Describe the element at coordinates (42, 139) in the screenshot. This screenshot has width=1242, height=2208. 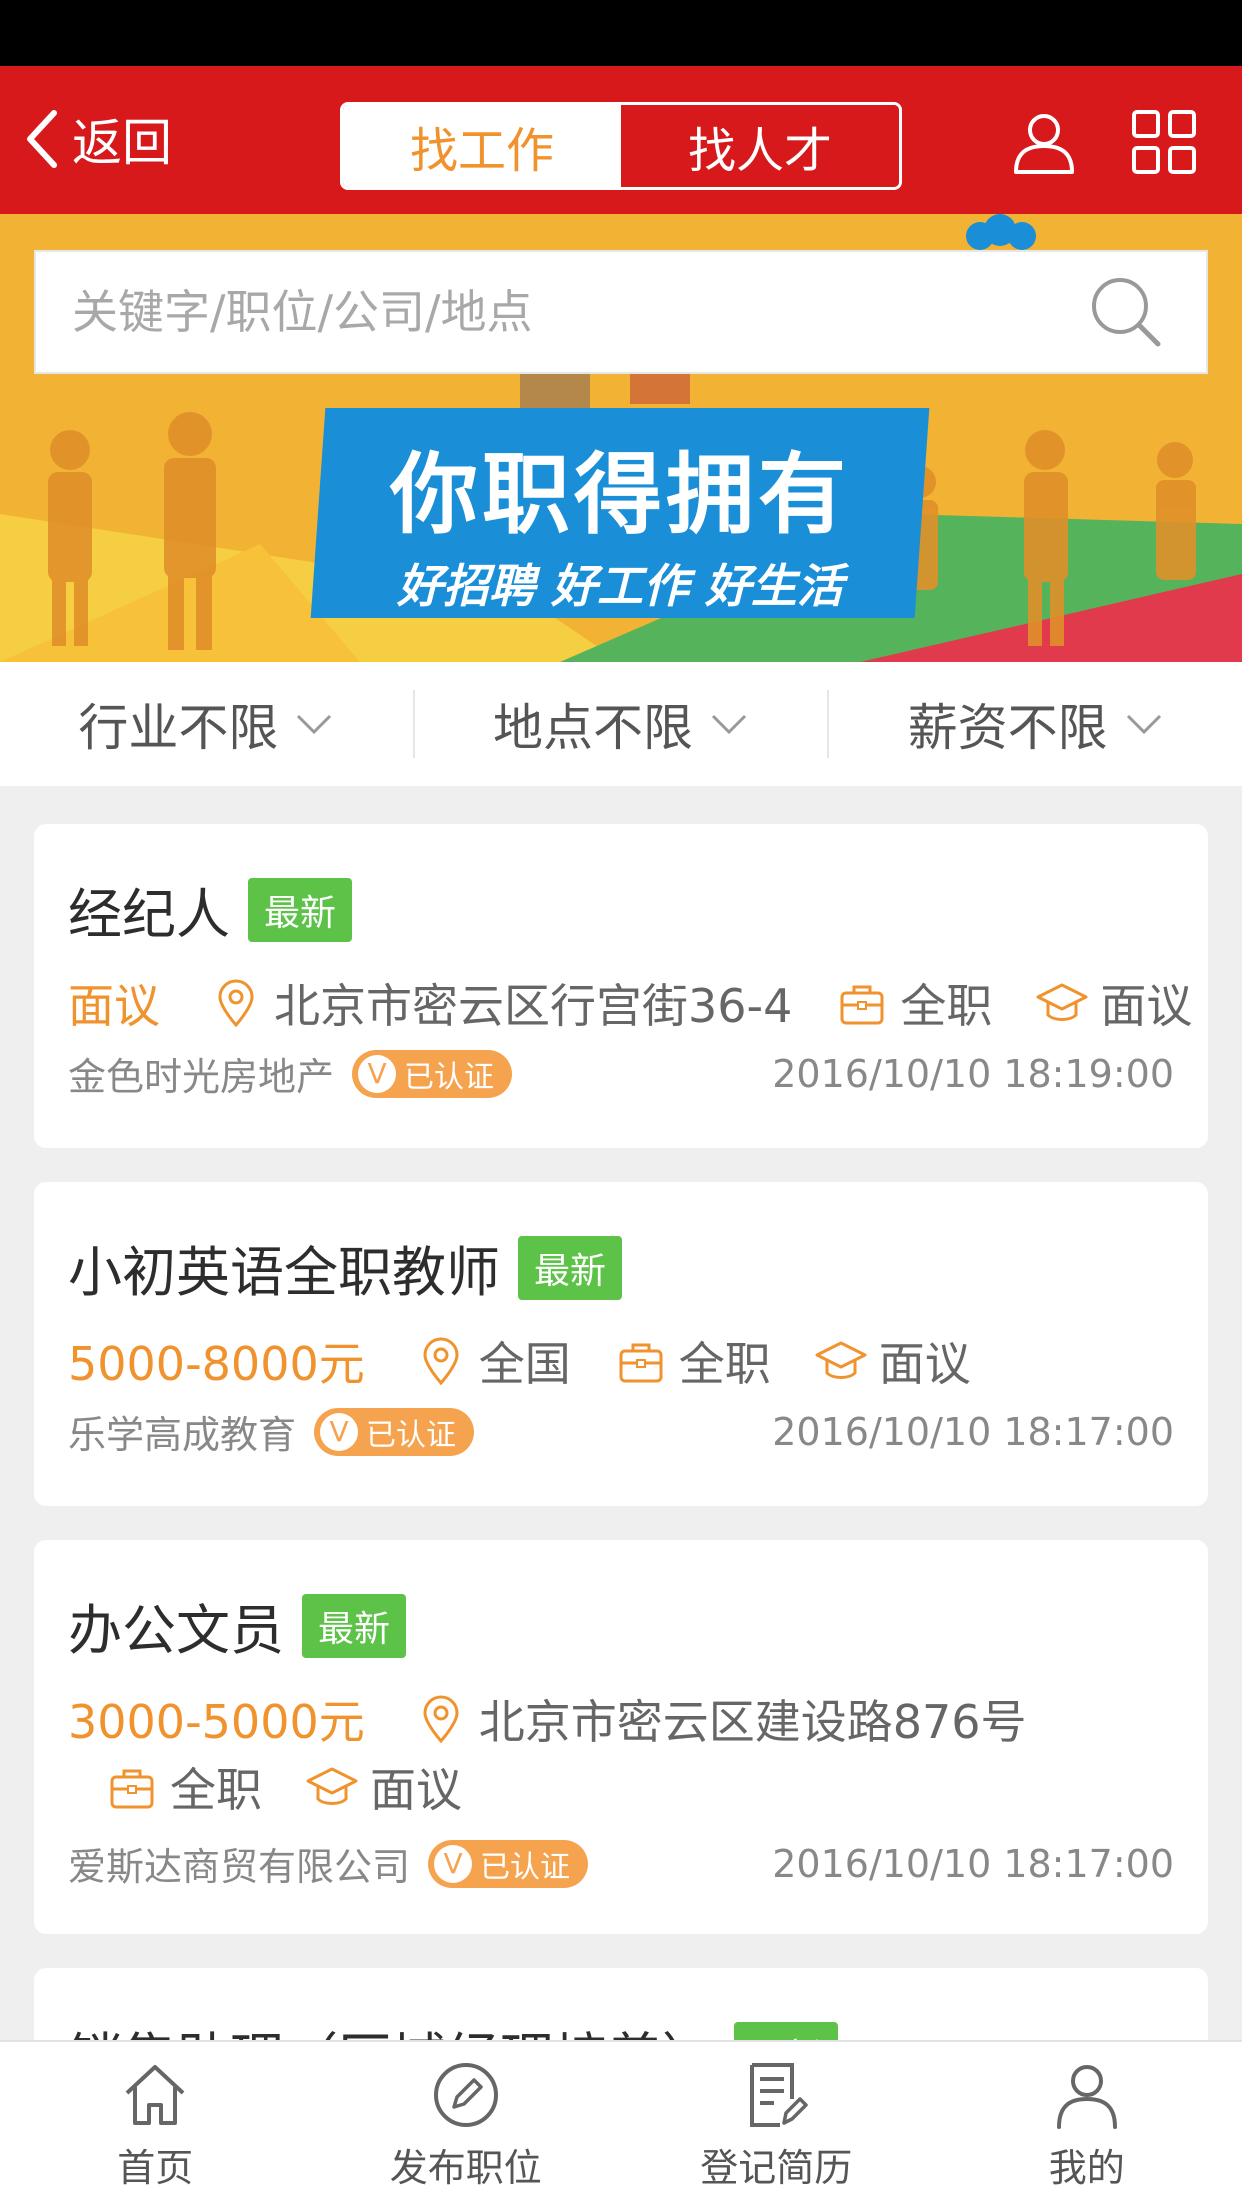
I see `chevron-left-icon` at that location.